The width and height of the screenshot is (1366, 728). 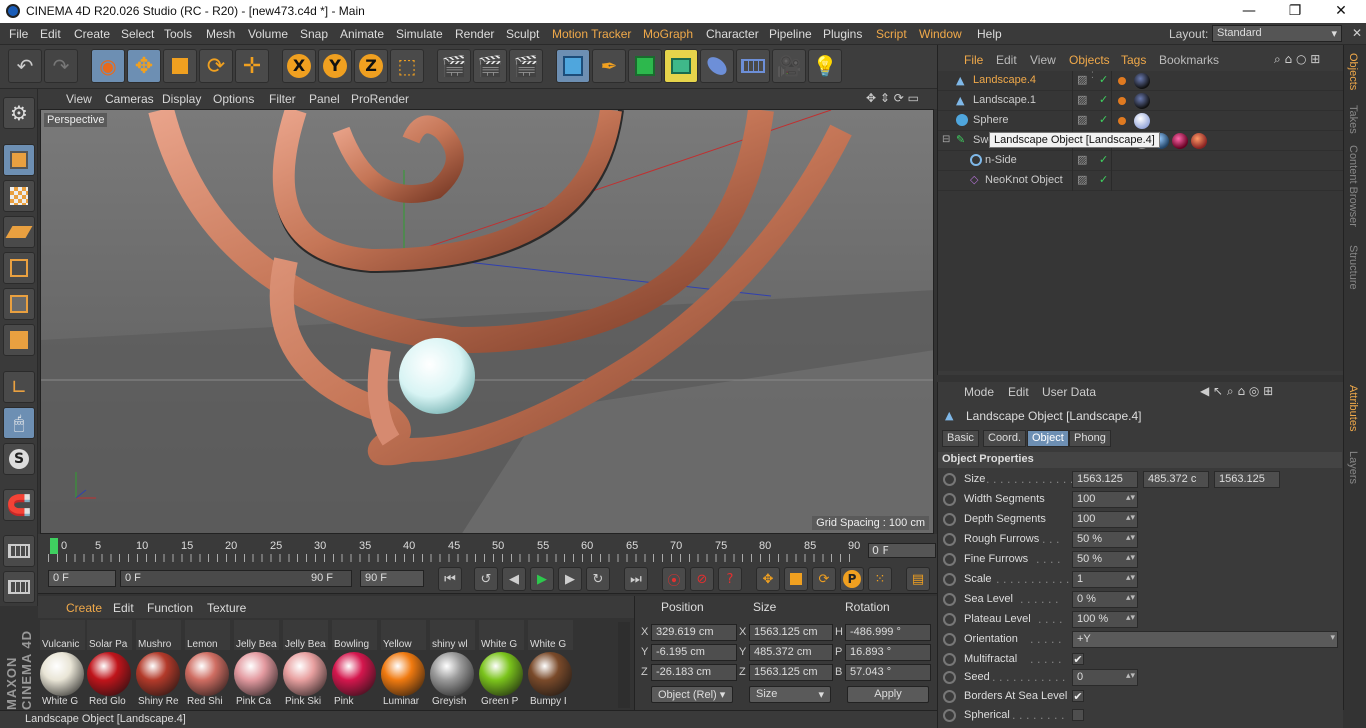 What do you see at coordinates (362, 34) in the screenshot?
I see `menu-animate: Animate` at bounding box center [362, 34].